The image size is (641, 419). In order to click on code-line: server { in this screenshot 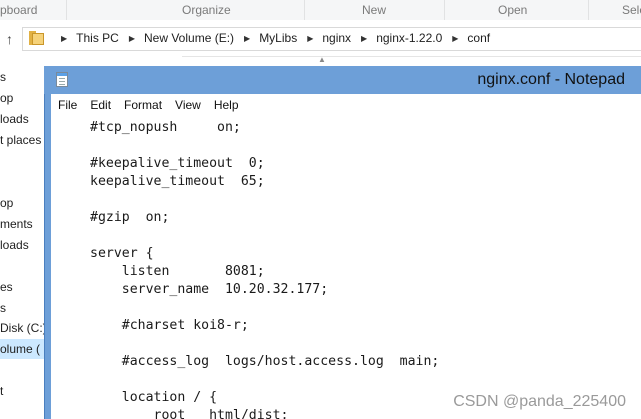, I will do `click(122, 253)`.